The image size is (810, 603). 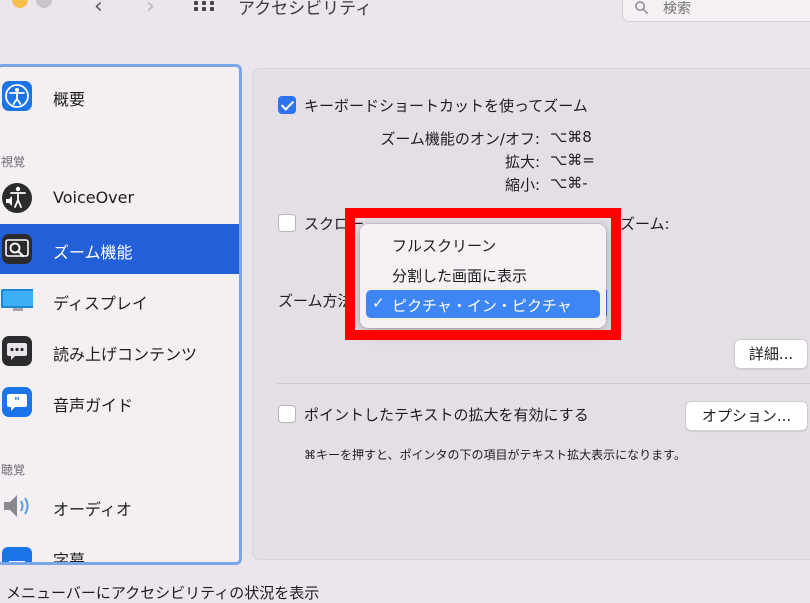 What do you see at coordinates (460, 139) in the screenshot?
I see `shortcut-toggle-label: ズーム機能のオン/オフ:` at bounding box center [460, 139].